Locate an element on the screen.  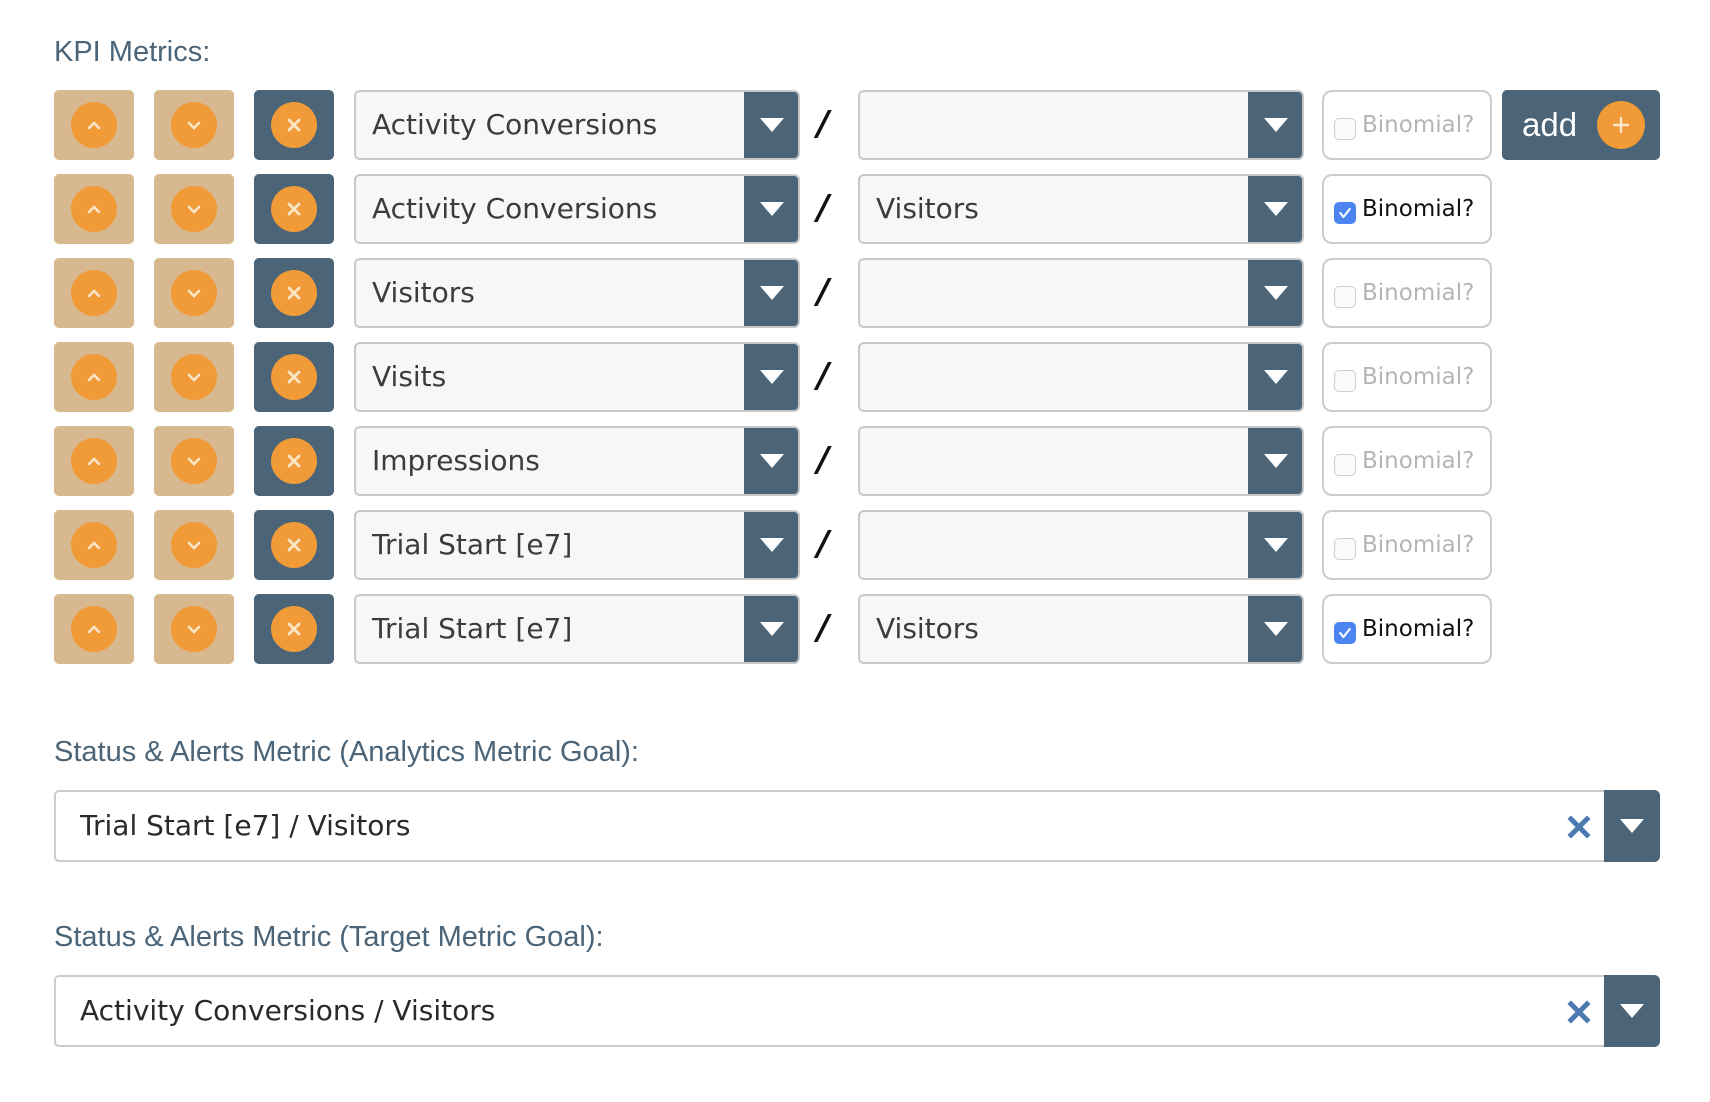
checkmark-icon is located at coordinates (1345, 213).